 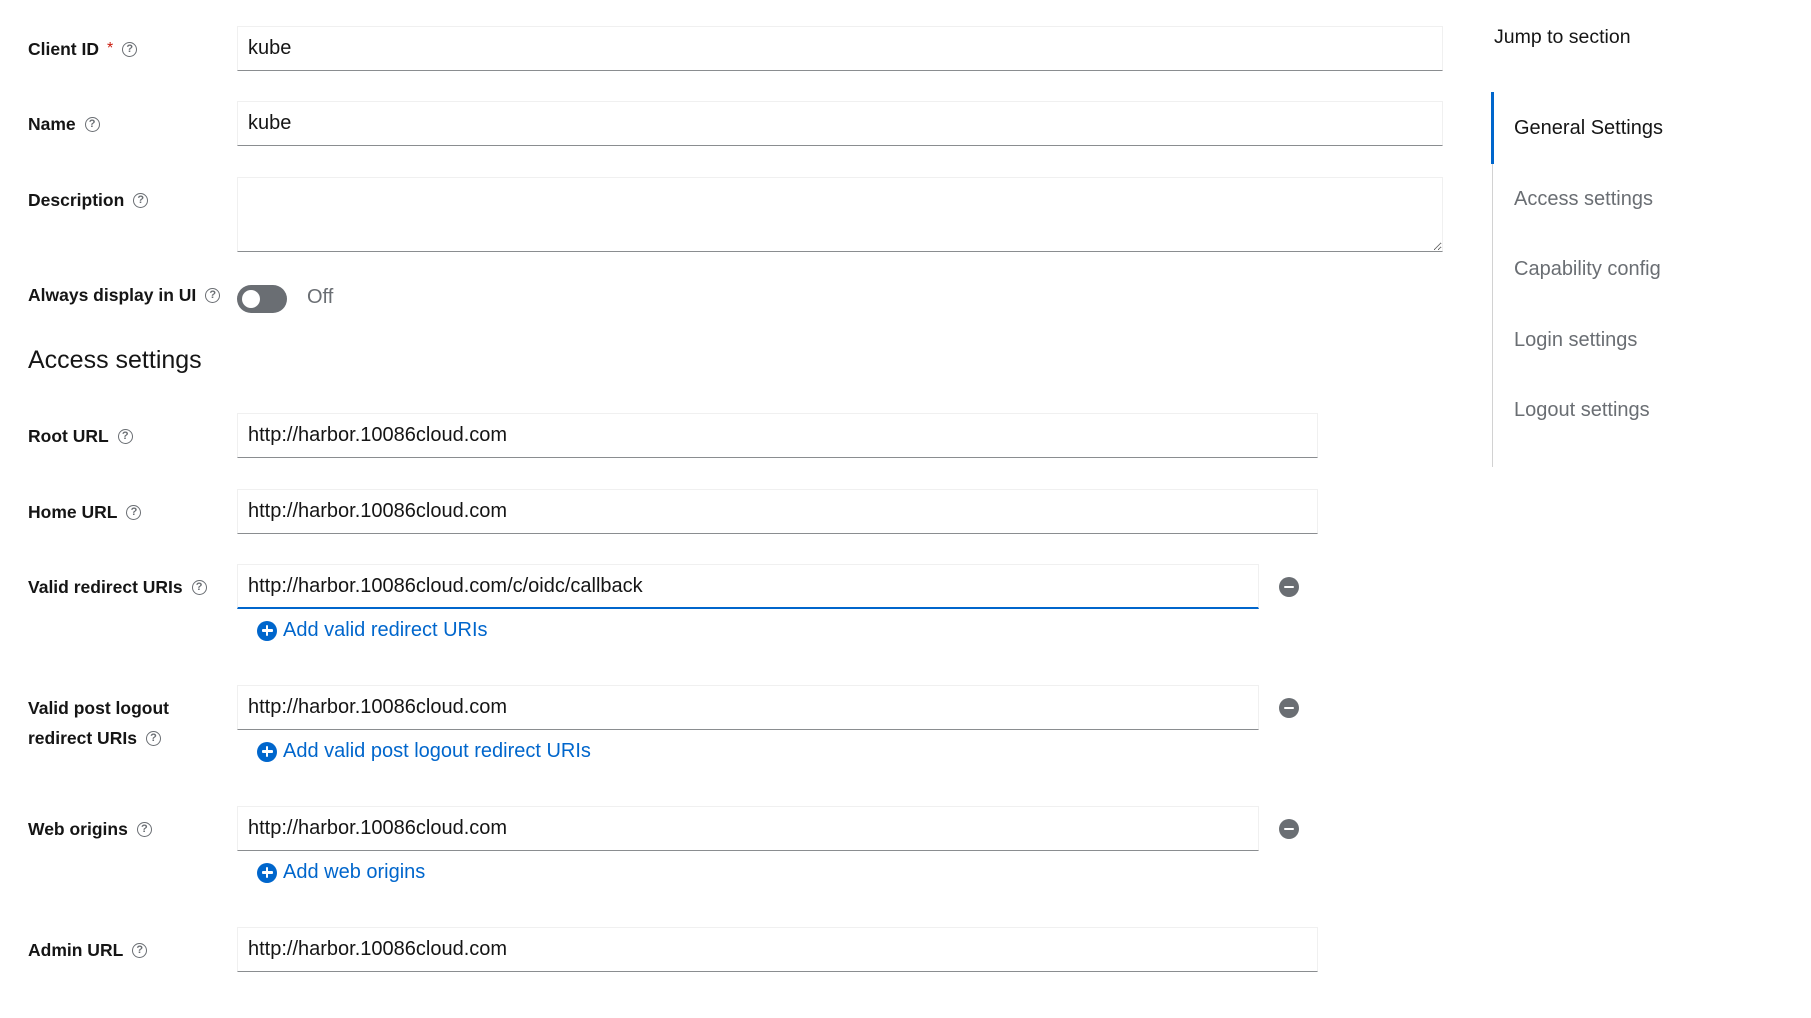 I want to click on web-origins-label: Web origins ?, so click(x=90, y=829).